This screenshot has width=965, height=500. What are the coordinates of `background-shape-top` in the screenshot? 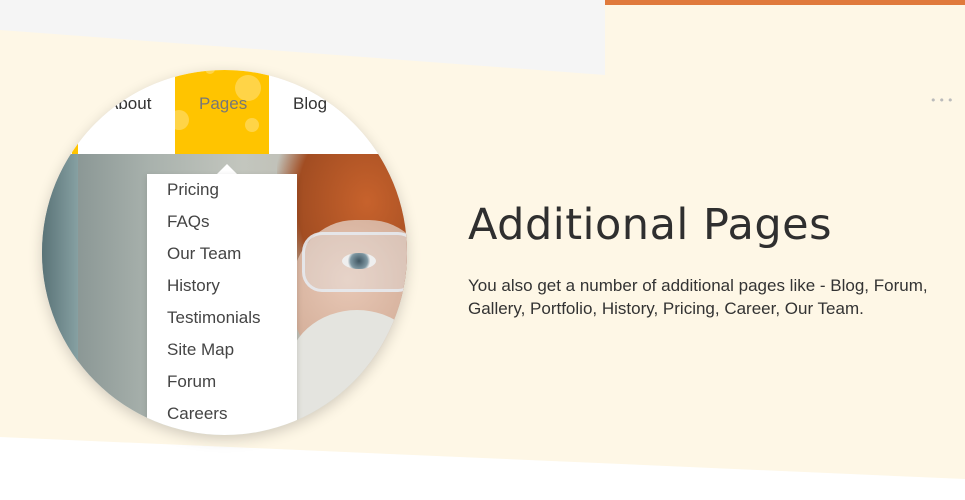 It's located at (302, 37).